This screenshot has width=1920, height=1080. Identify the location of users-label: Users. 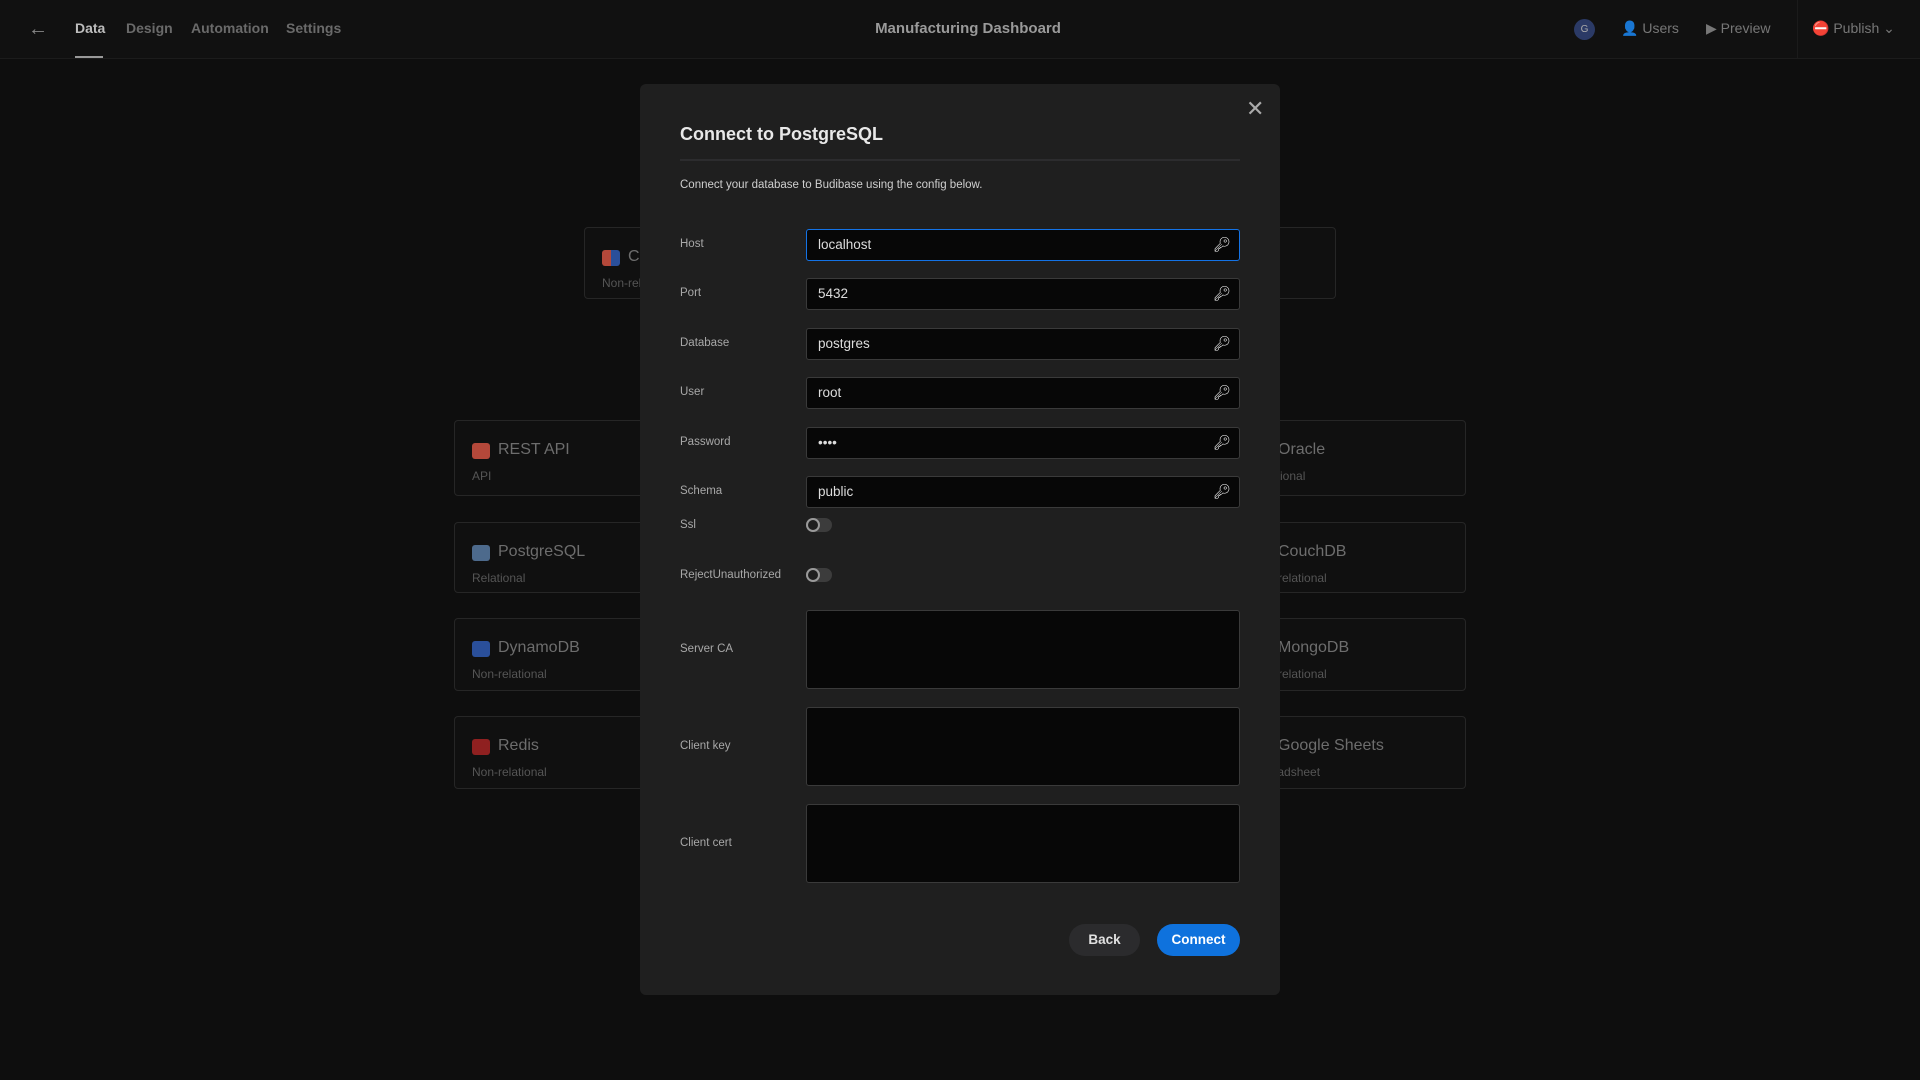
(1660, 28).